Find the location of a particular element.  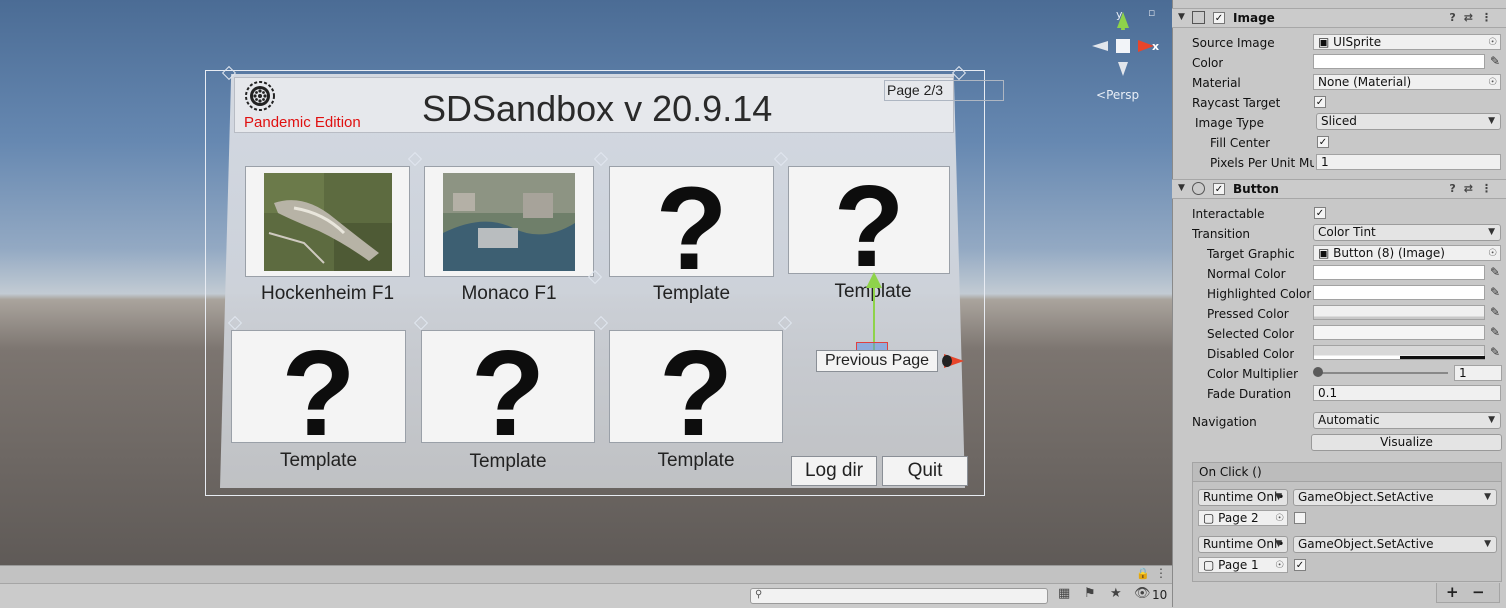

fade-duration-field: 0.1 is located at coordinates (1407, 393).